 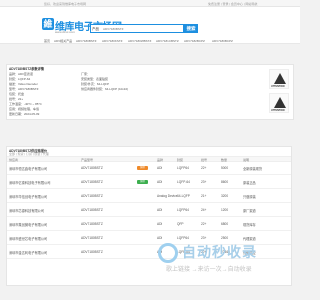 What do you see at coordinates (194, 41) in the screenshot?
I see `nav-item-5: ADV7182BCPZ` at bounding box center [194, 41].